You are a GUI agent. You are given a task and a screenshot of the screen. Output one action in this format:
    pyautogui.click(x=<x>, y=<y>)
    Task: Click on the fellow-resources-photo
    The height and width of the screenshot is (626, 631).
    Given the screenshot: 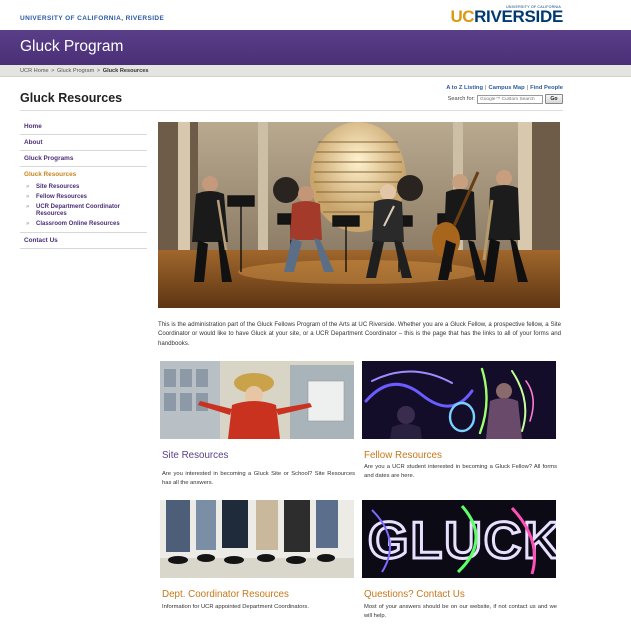 What is the action you would take?
    pyautogui.click(x=459, y=400)
    